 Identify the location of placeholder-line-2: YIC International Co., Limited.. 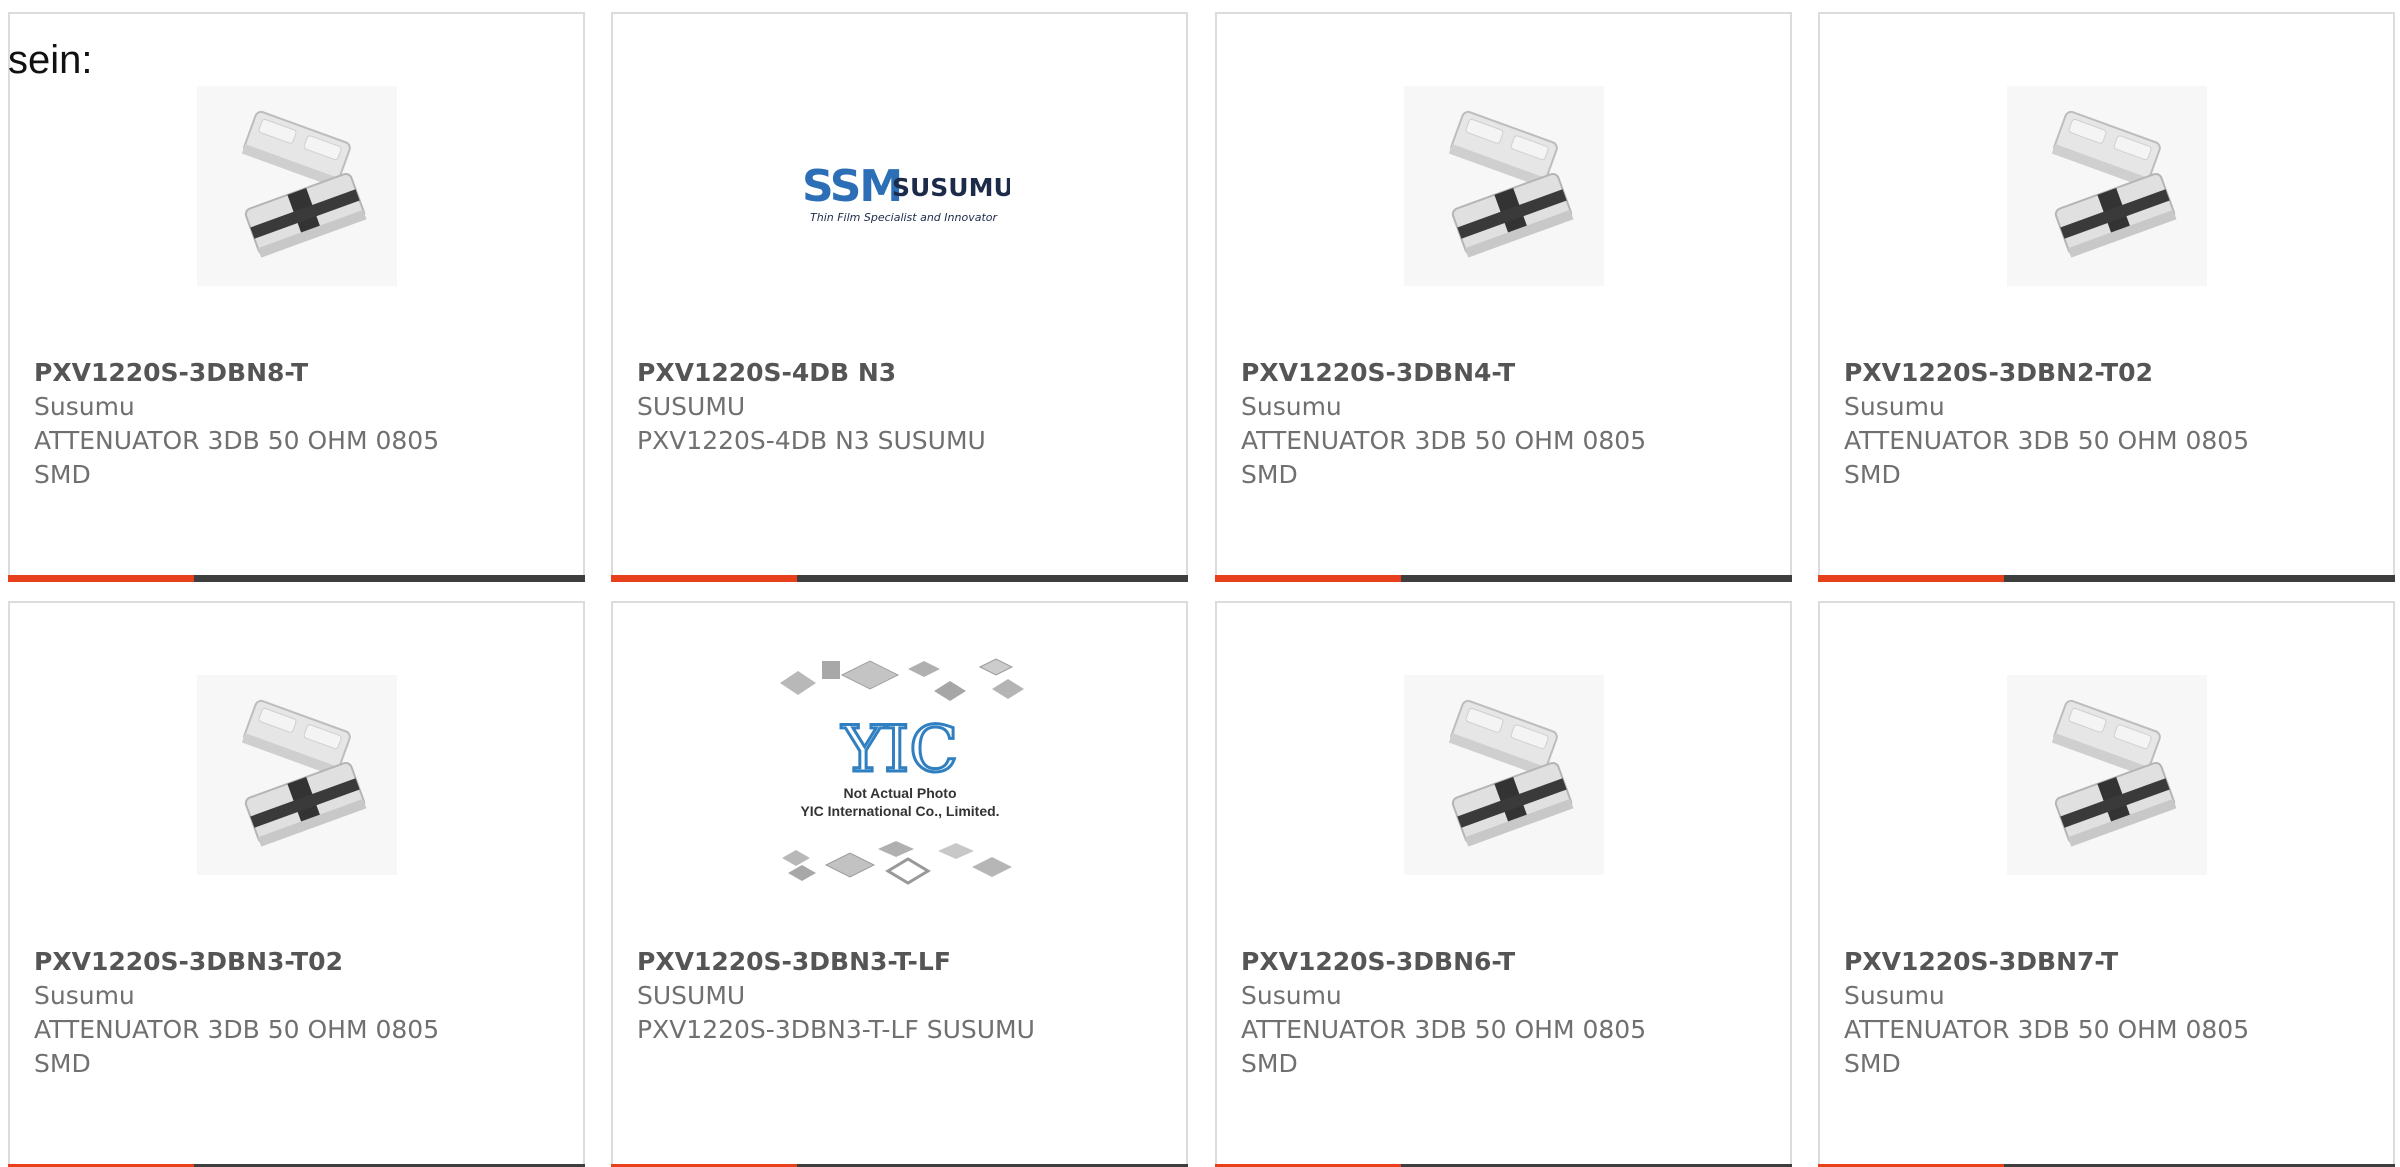
(899, 811).